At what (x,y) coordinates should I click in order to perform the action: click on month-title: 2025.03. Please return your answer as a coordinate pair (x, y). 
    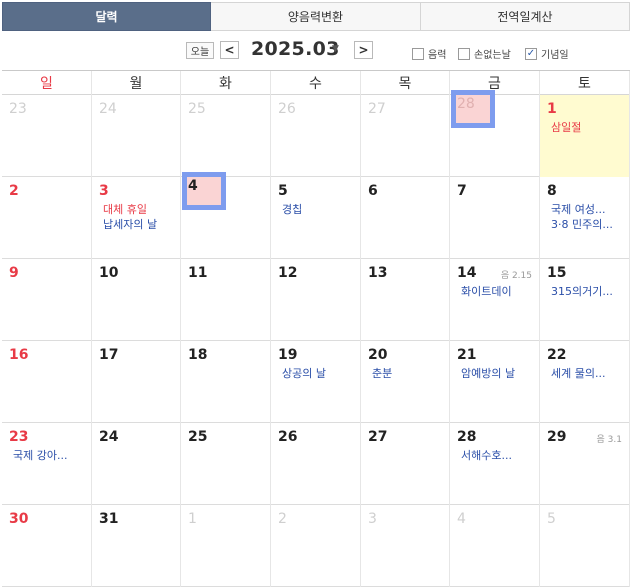
    Looking at the image, I should click on (295, 49).